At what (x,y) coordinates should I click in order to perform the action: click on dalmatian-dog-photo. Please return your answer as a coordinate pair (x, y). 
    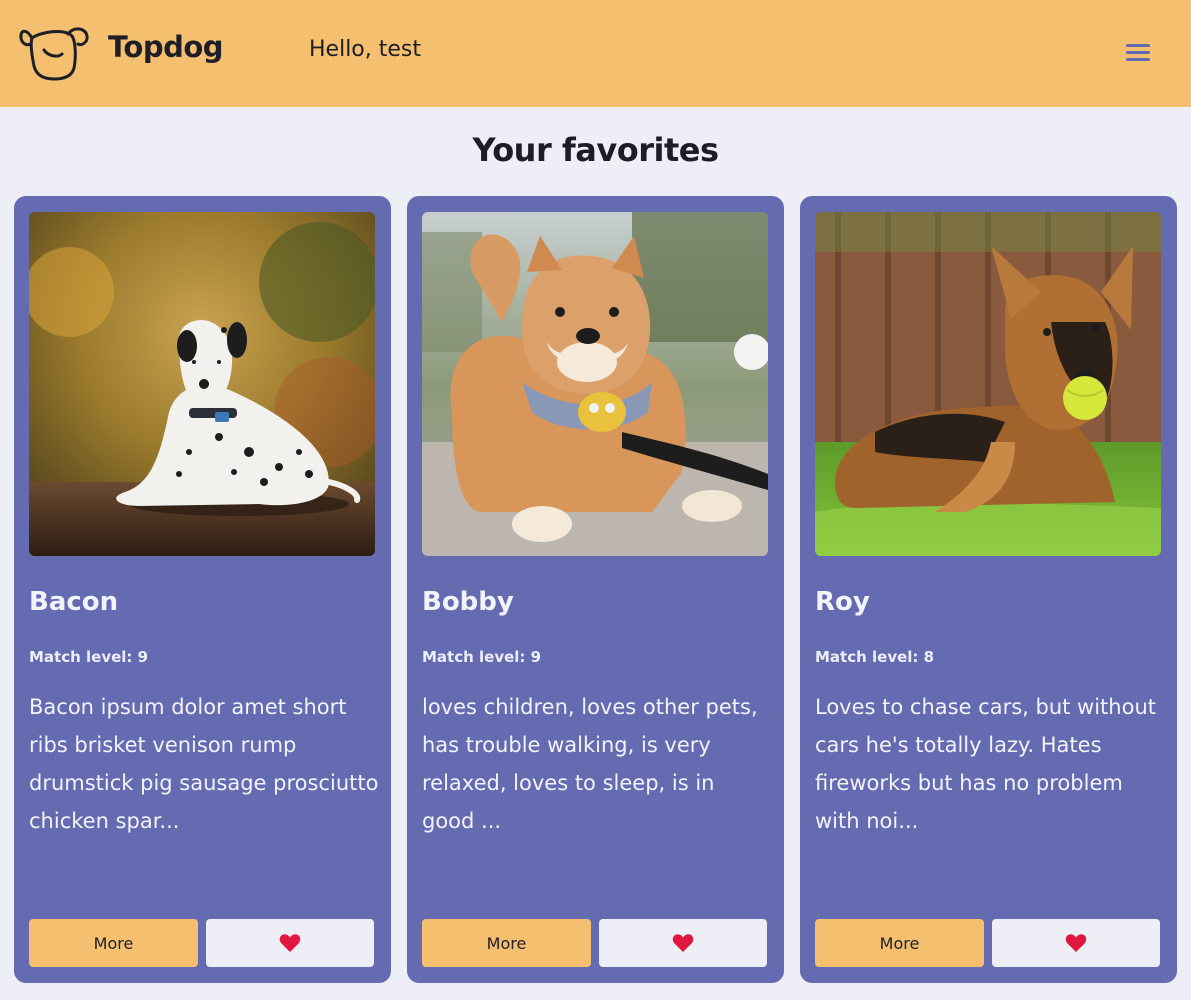
    Looking at the image, I should click on (202, 384).